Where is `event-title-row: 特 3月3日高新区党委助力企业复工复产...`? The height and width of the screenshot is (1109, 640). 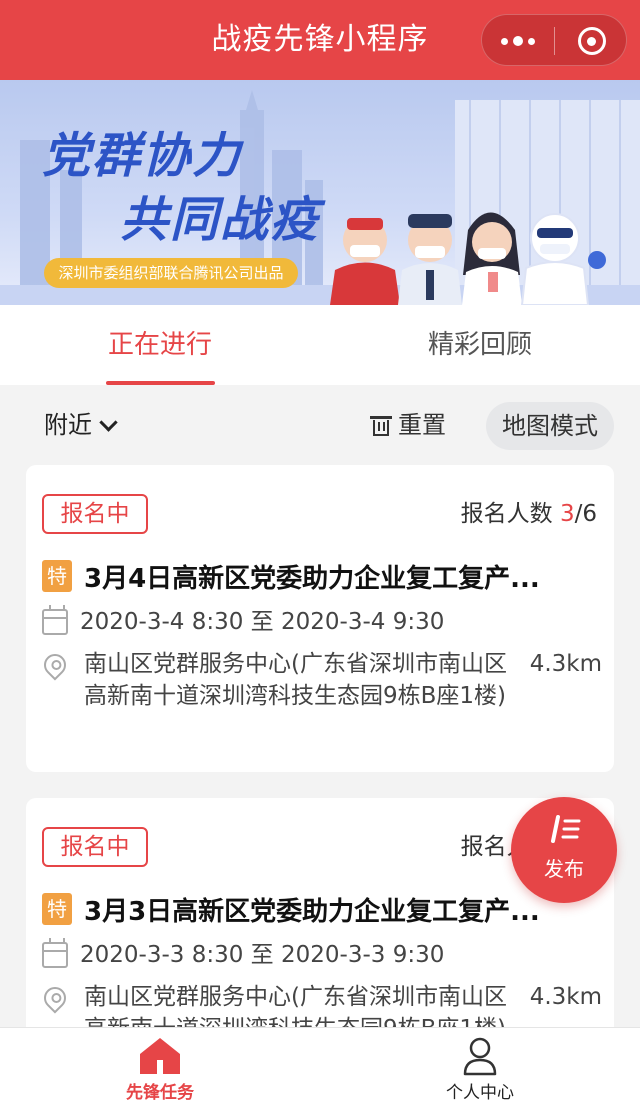 event-title-row: 特 3月3日高新区党委助力企业复工复产... is located at coordinates (322, 909).